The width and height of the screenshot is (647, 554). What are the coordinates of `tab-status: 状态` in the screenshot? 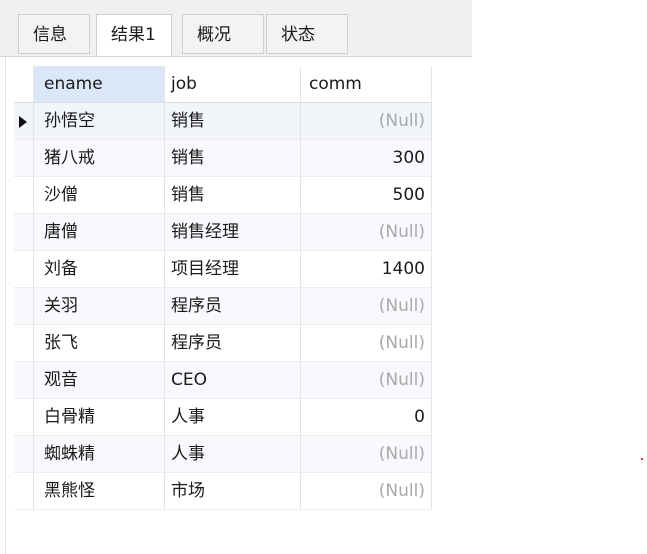 It's located at (307, 34).